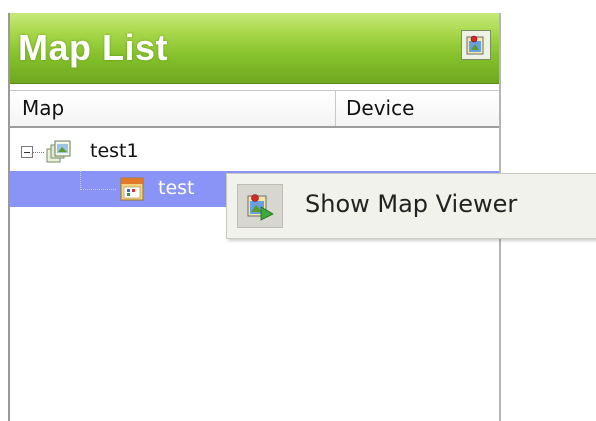 Image resolution: width=596 pixels, height=421 pixels. What do you see at coordinates (58, 151) in the screenshot?
I see `map-group-icon` at bounding box center [58, 151].